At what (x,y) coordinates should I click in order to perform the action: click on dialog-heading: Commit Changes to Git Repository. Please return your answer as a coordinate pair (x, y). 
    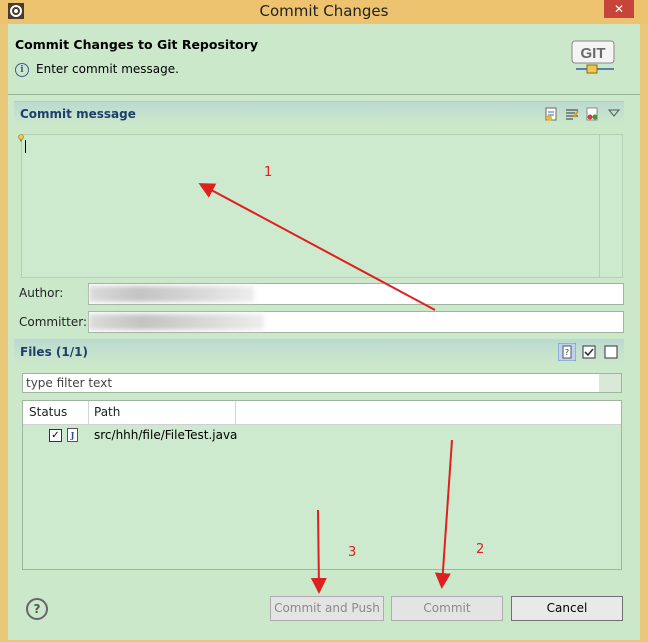
    Looking at the image, I should click on (137, 44).